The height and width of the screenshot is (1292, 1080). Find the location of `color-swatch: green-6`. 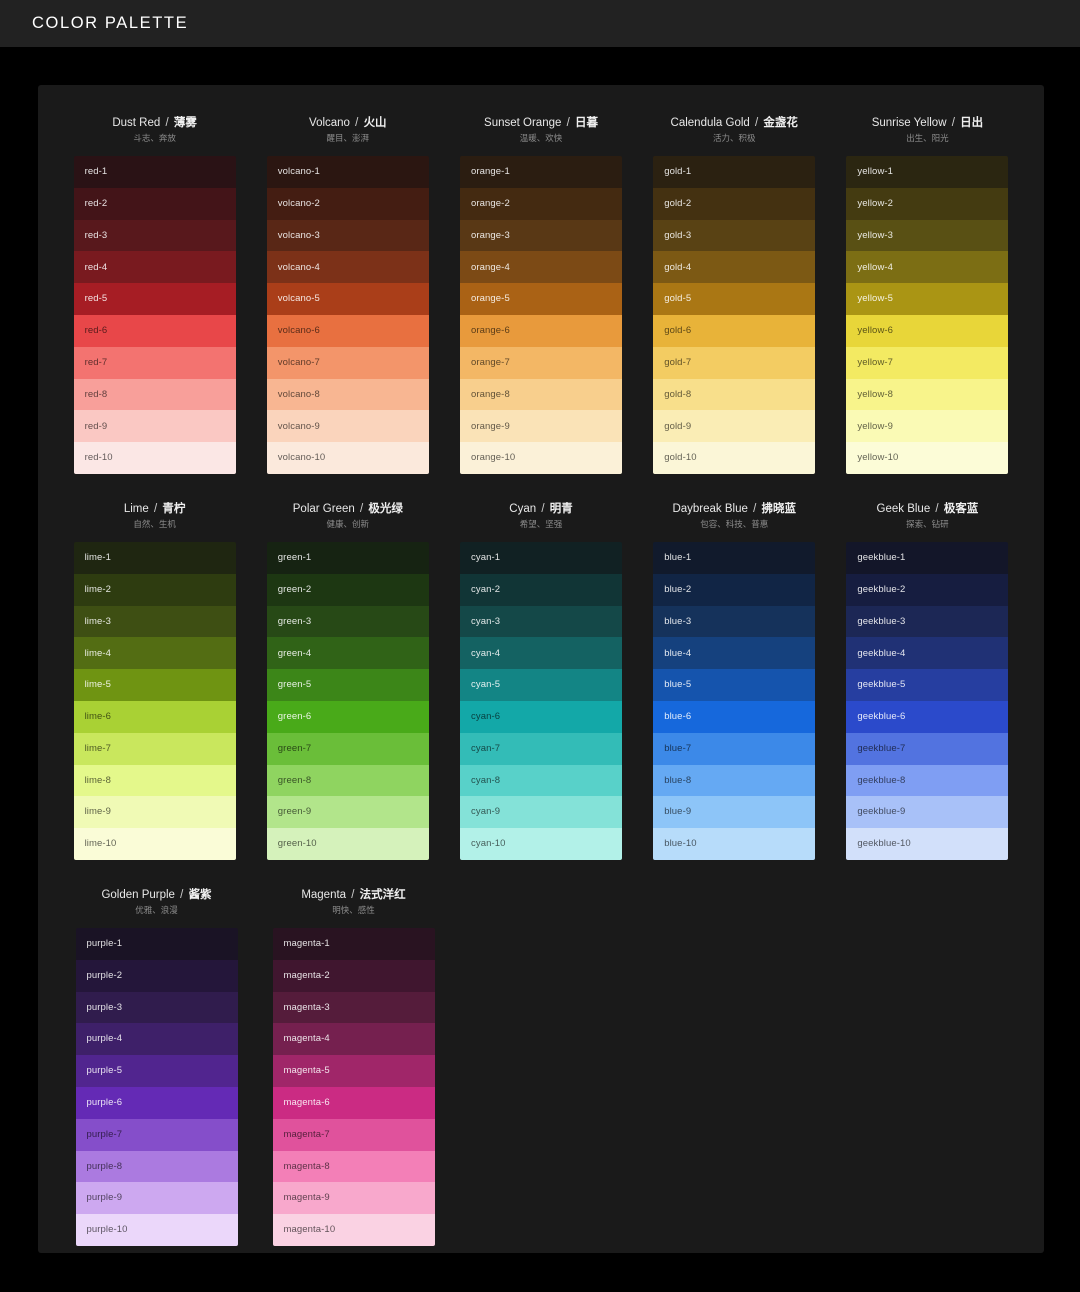

color-swatch: green-6 is located at coordinates (347, 716).